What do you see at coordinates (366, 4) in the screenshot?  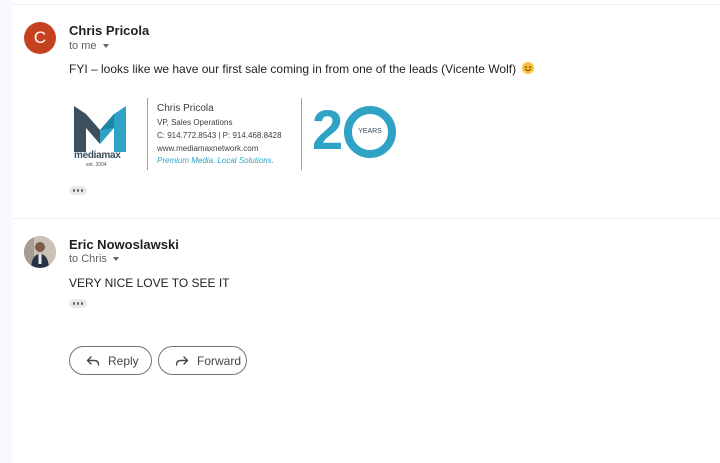 I see `top-divider` at bounding box center [366, 4].